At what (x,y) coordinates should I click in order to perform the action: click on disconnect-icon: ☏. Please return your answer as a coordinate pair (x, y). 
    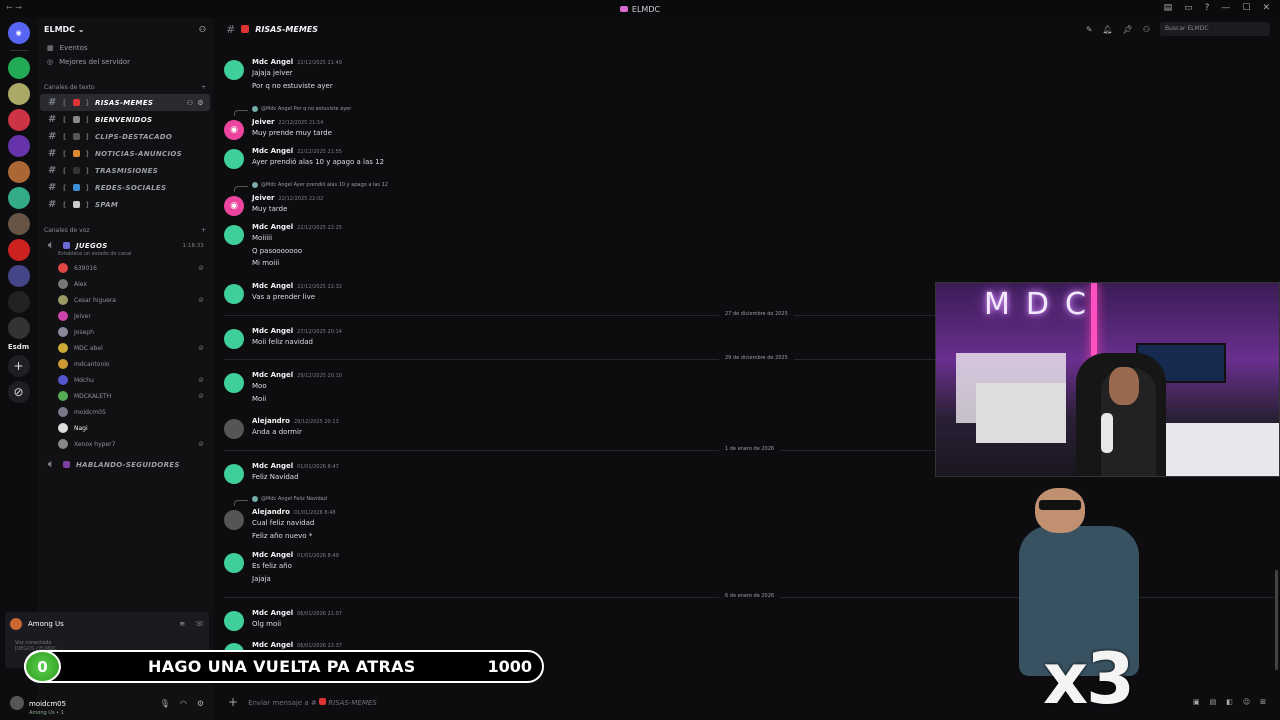
    Looking at the image, I should click on (199, 624).